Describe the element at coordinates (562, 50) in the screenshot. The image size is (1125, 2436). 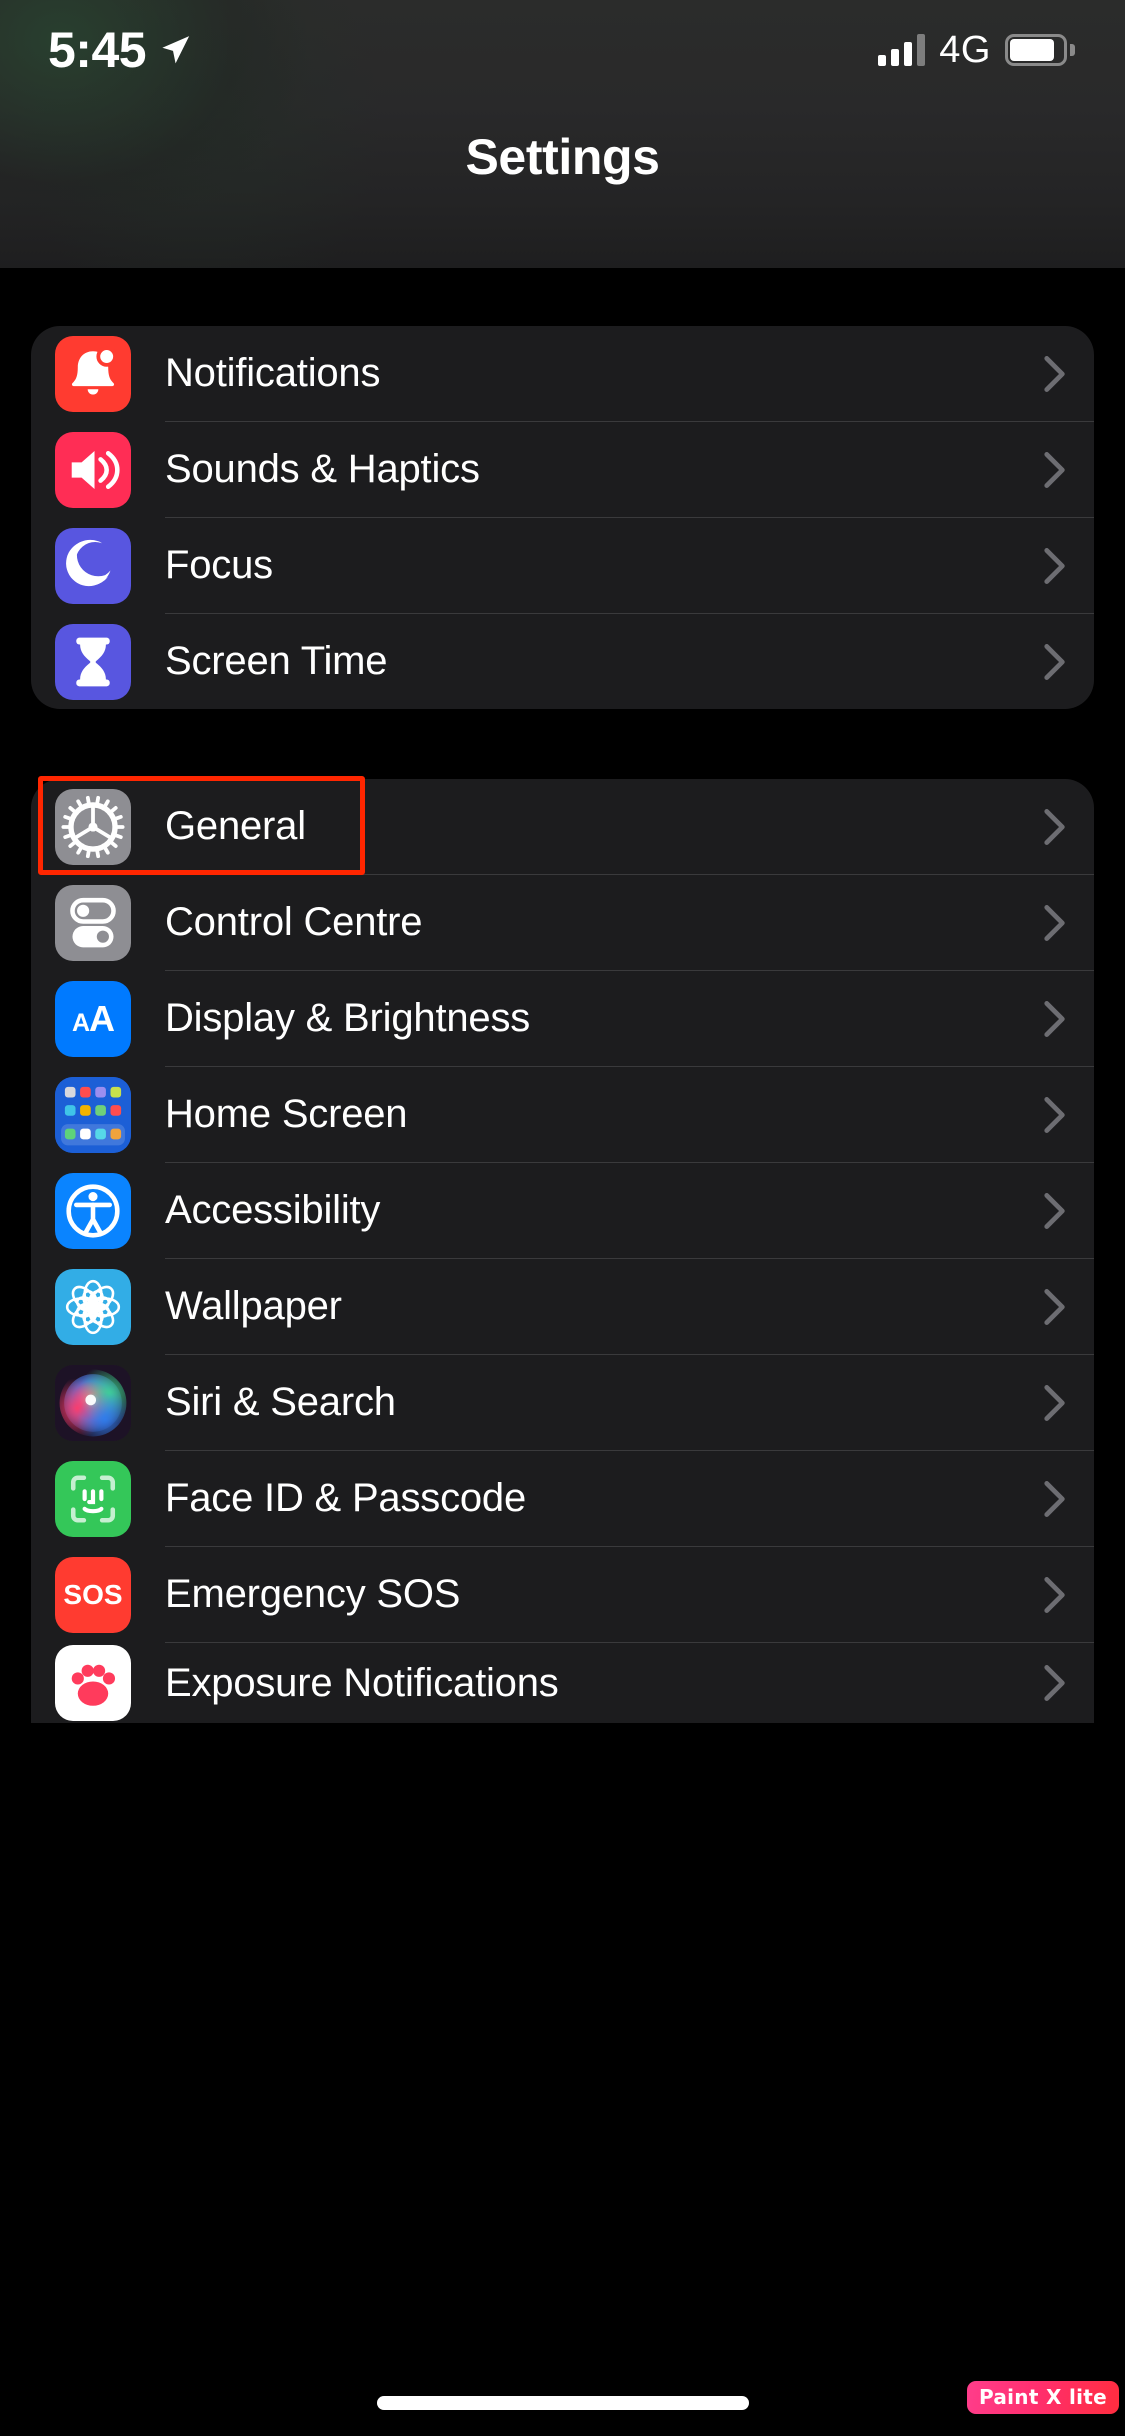
I see `status-bar: 5:45 4G` at that location.